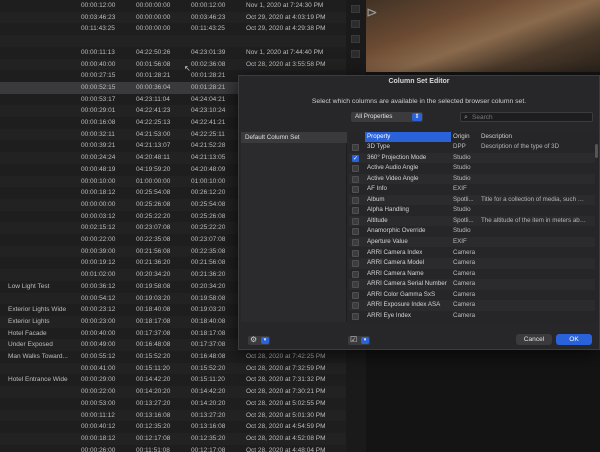 The height and width of the screenshot is (452, 600). I want to click on browser-cell-start: 00:00:22:00, so click(98, 392).